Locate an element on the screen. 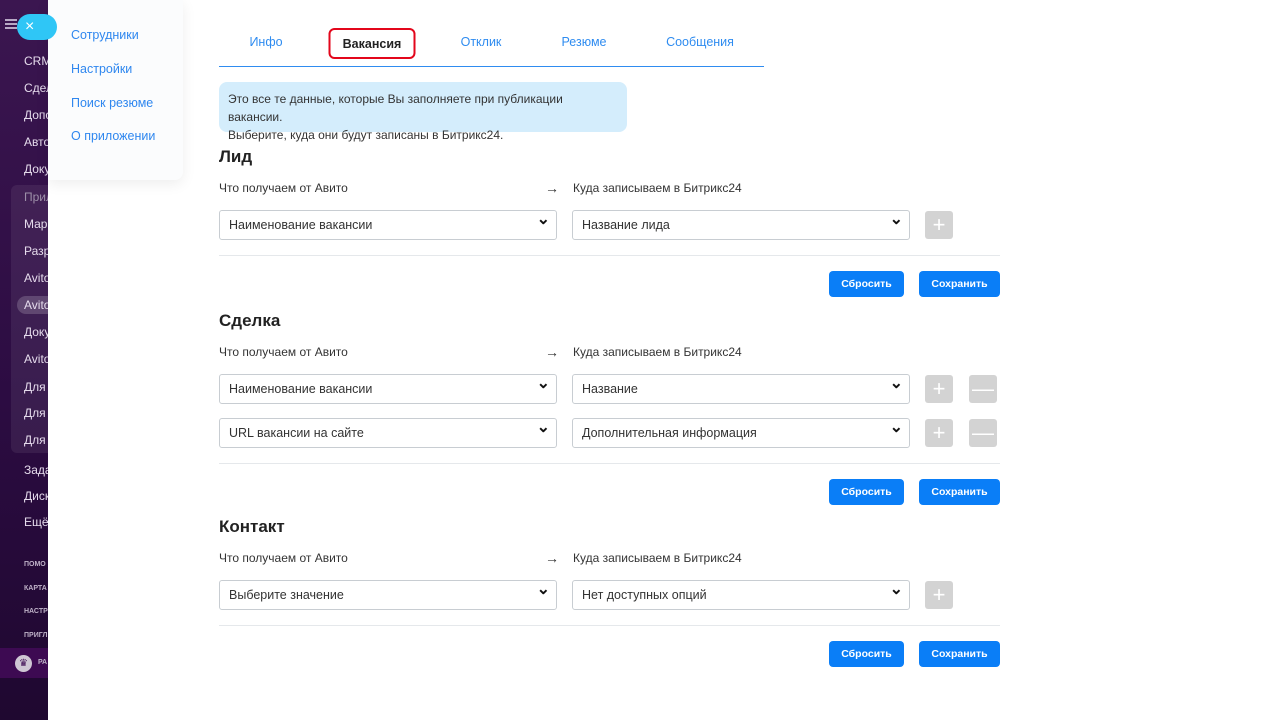 The image size is (1280, 720). menu-item-about: О приложении is located at coordinates (113, 136).